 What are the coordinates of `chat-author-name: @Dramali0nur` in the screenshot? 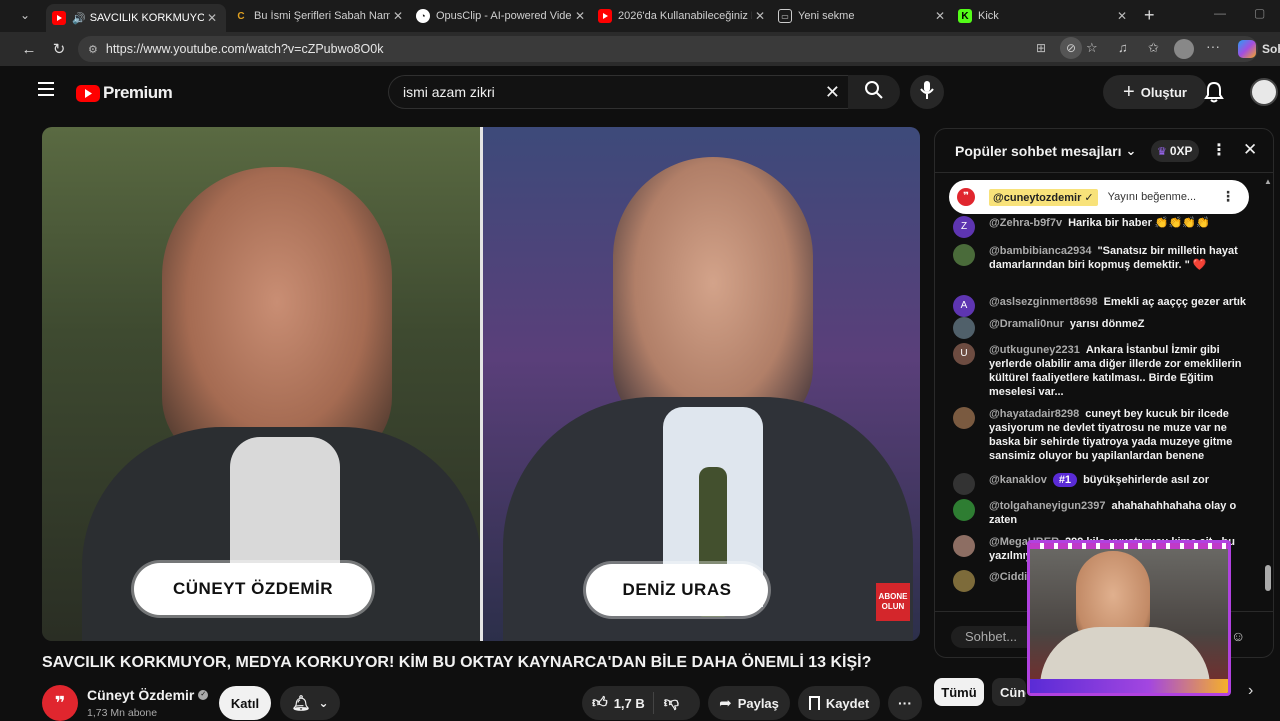 It's located at (1026, 324).